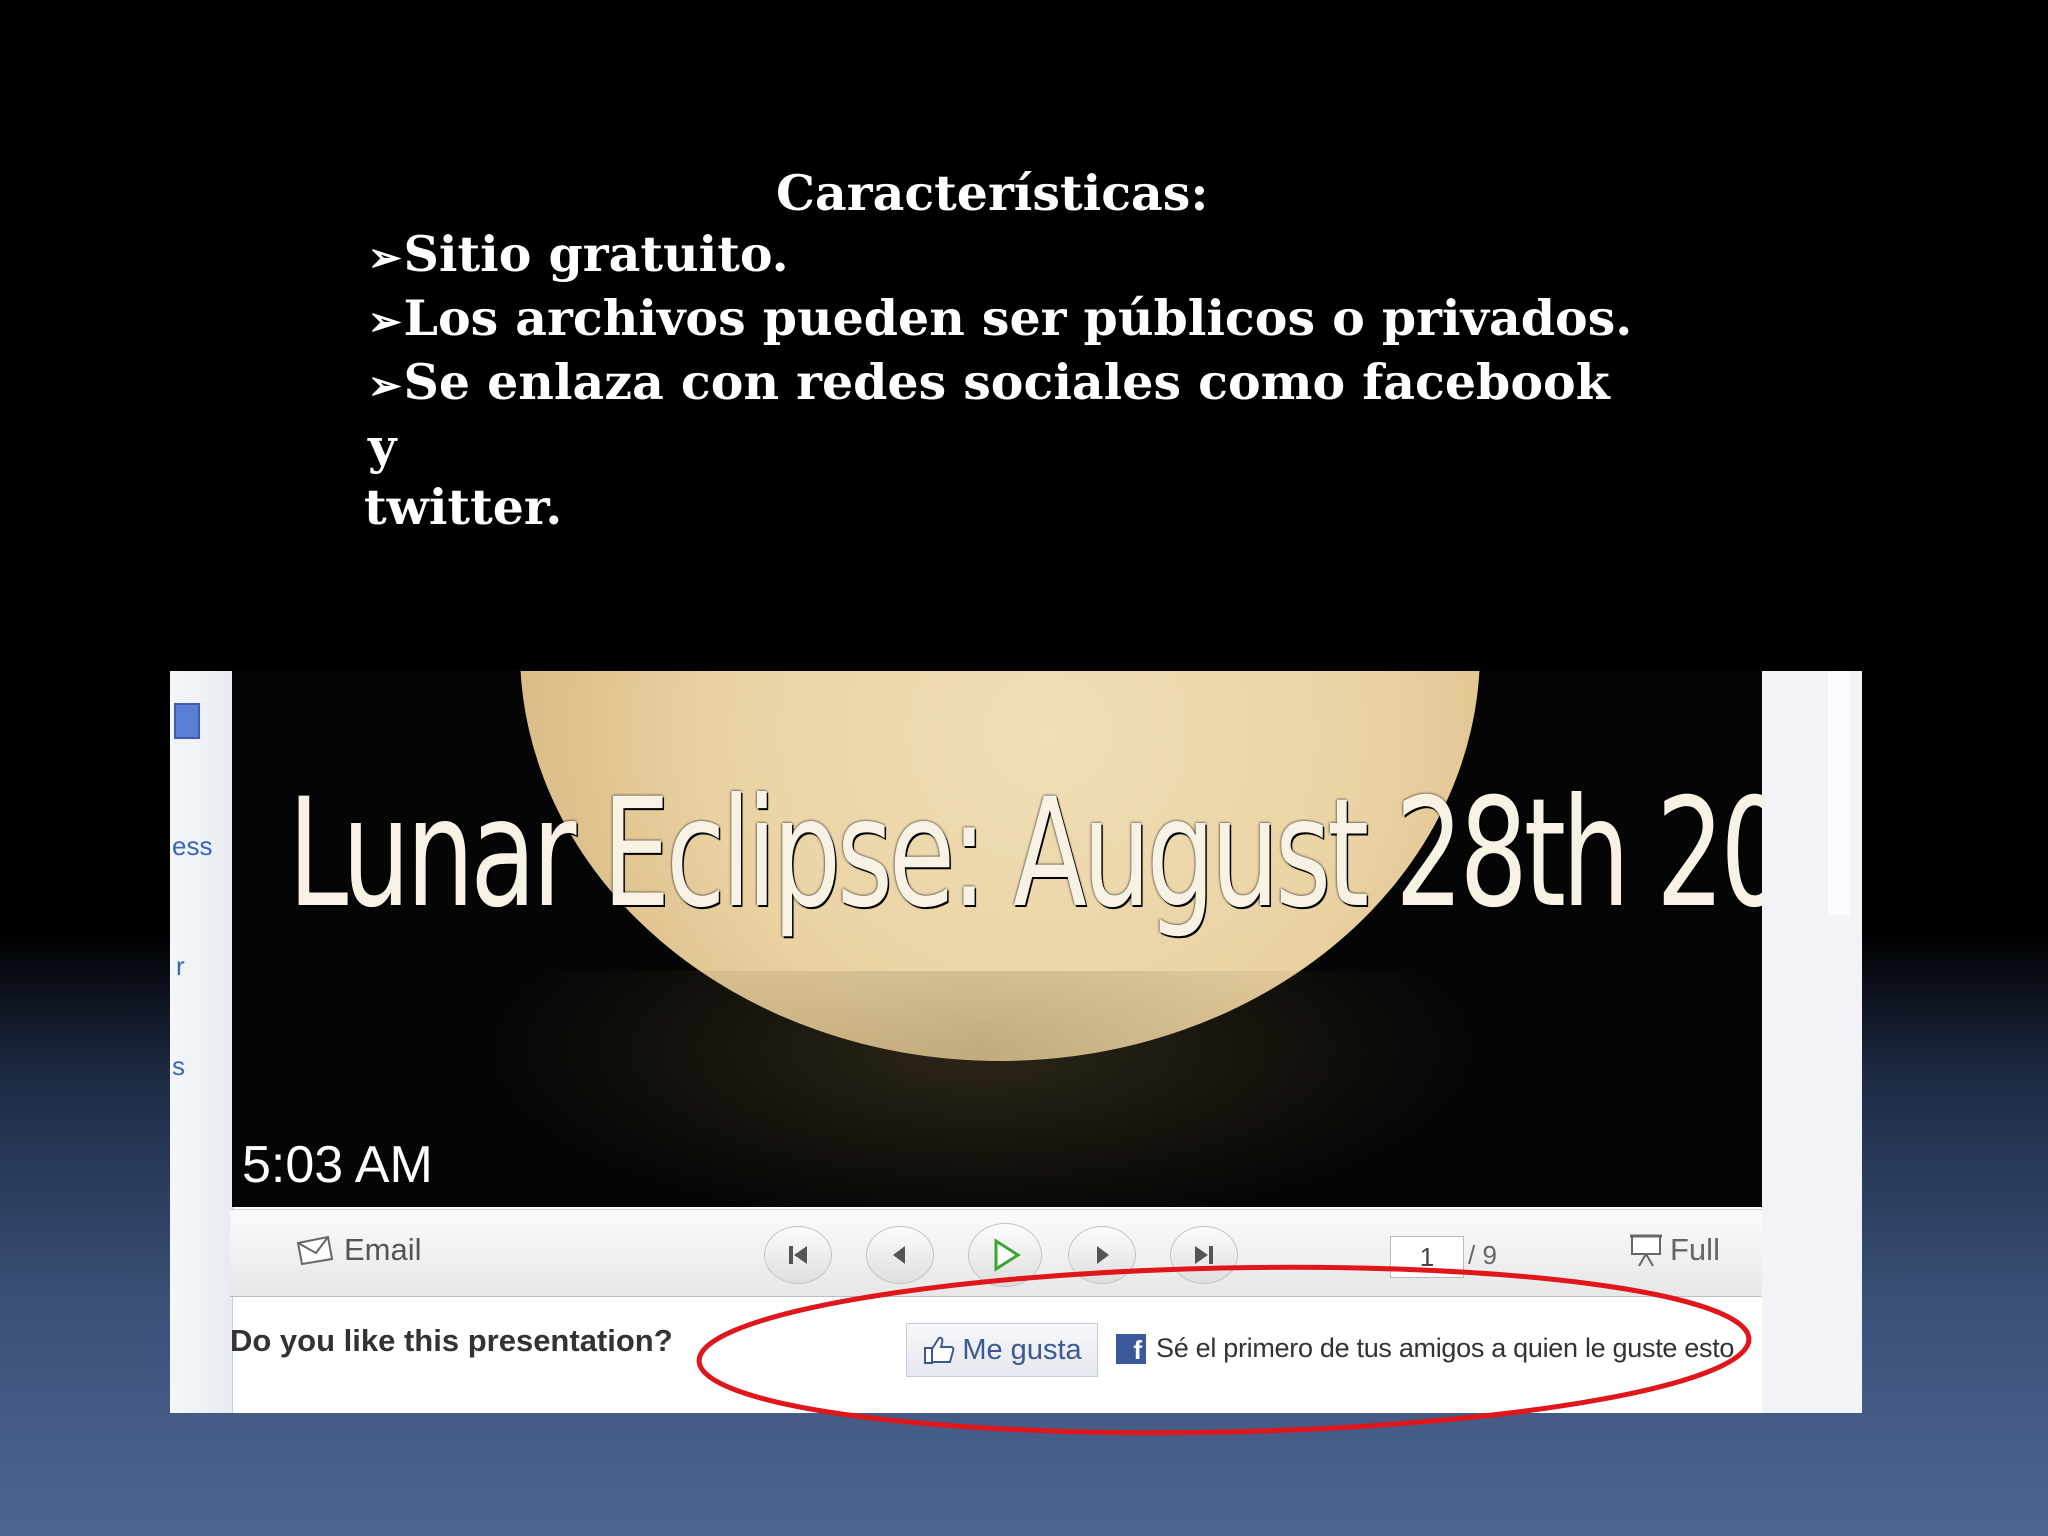  Describe the element at coordinates (192, 846) in the screenshot. I see `sidebar-text-fragment: ess` at that location.